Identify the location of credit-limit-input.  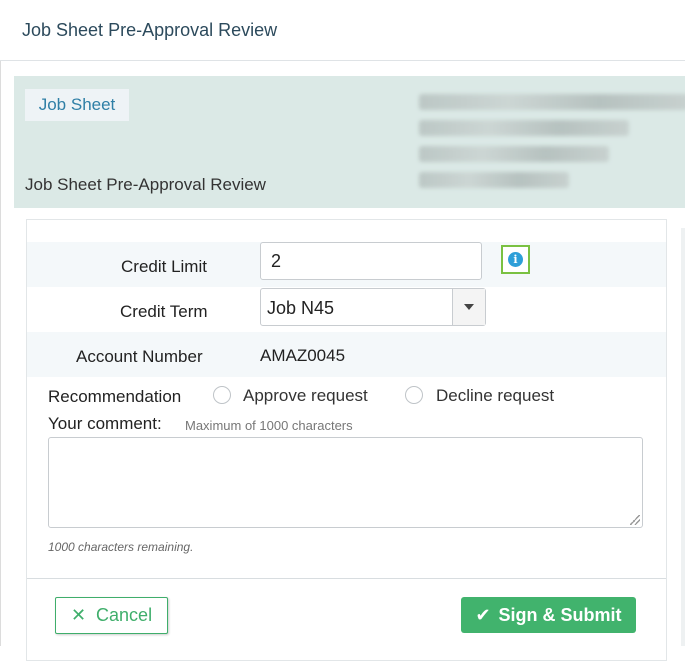
(371, 261).